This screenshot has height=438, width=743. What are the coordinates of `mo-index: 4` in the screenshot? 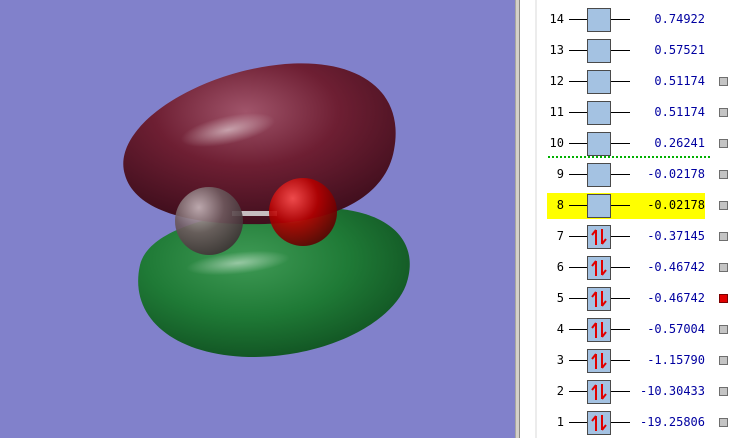 It's located at (560, 329).